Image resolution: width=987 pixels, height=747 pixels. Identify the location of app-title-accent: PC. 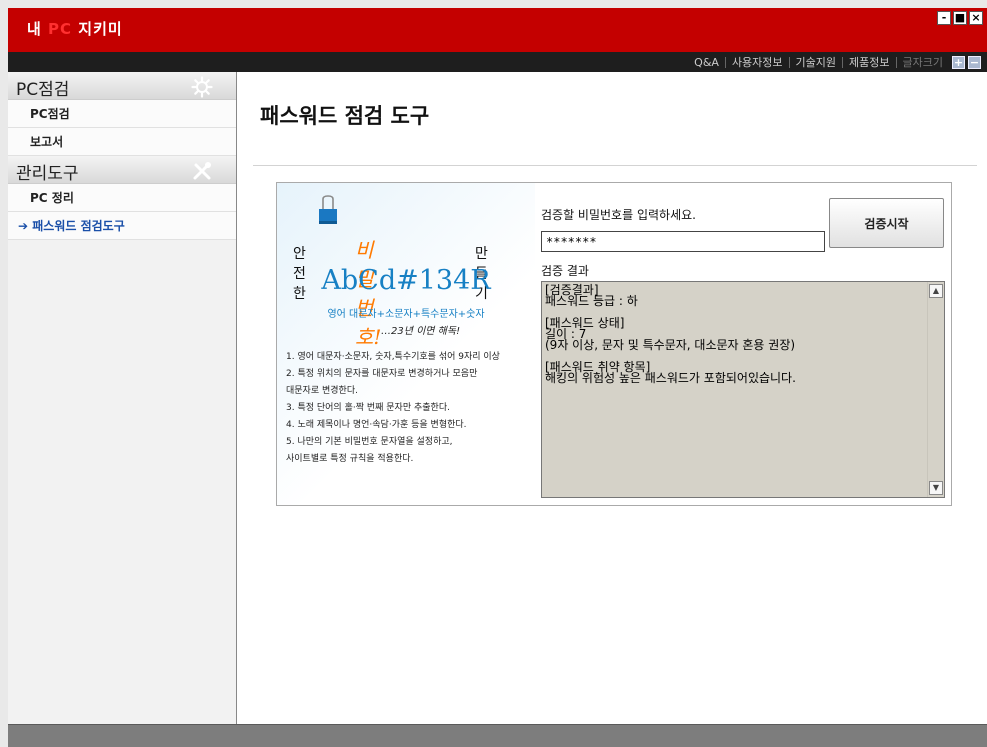
(60, 29).